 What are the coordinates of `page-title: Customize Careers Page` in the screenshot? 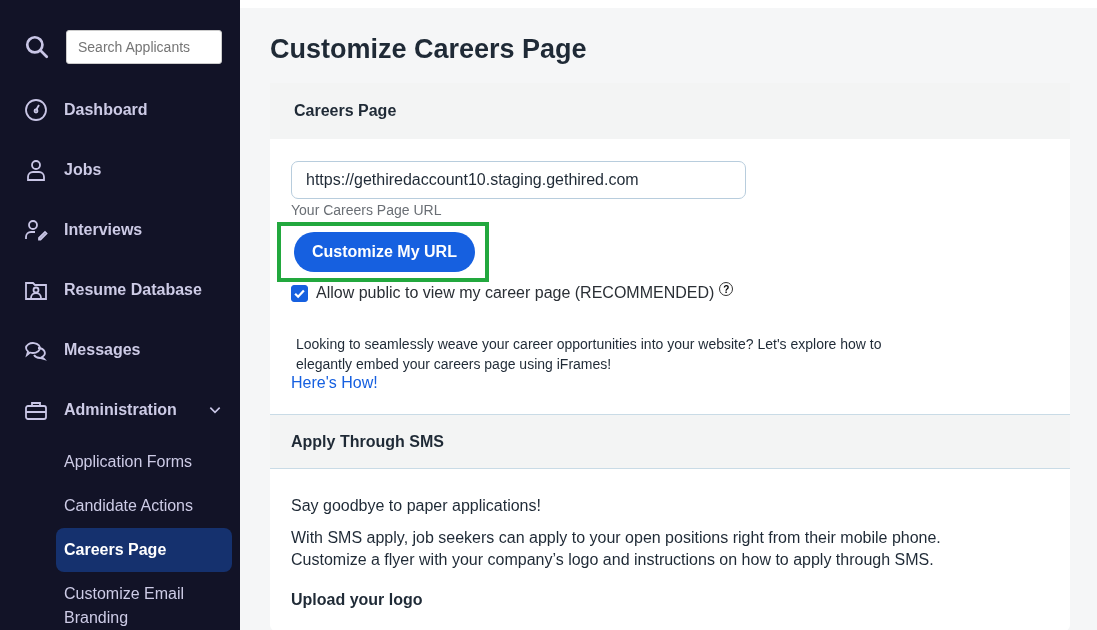 It's located at (429, 49).